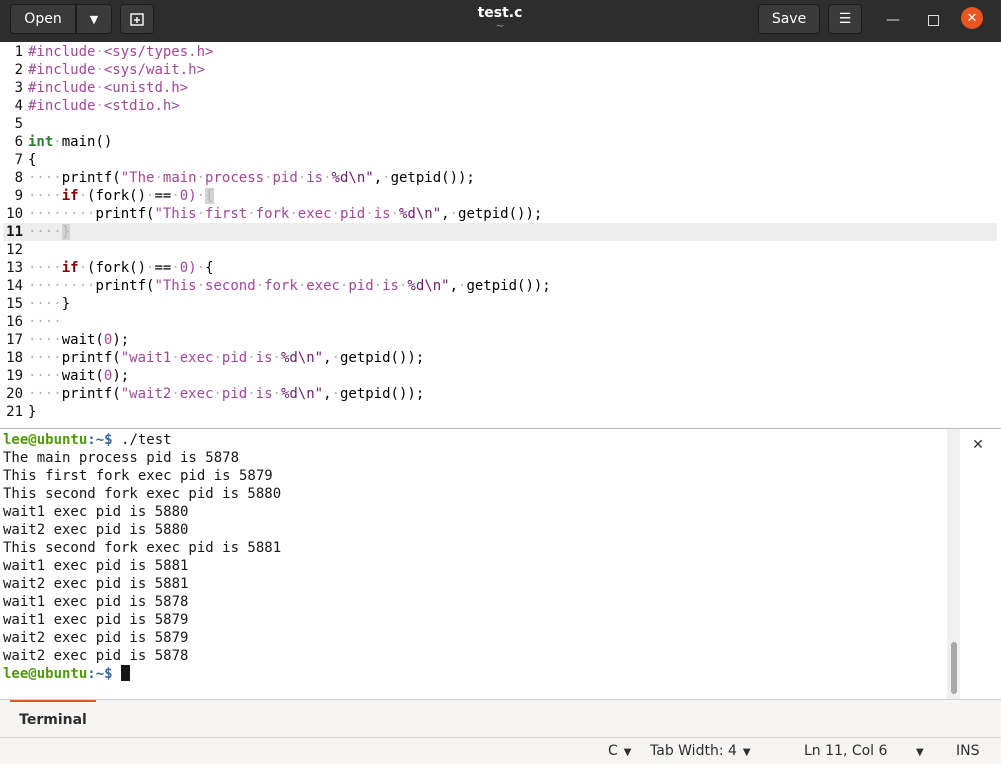  What do you see at coordinates (500, 25) in the screenshot?
I see `window-subtitle: ~` at bounding box center [500, 25].